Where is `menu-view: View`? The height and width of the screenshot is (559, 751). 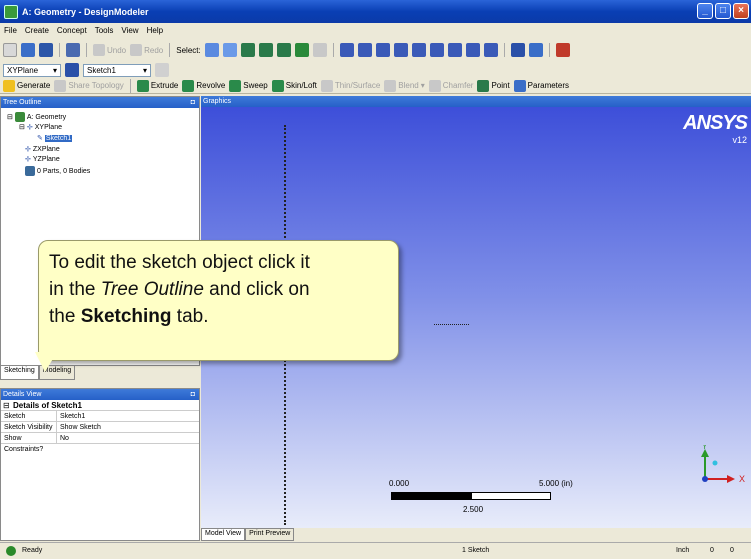 menu-view: View is located at coordinates (129, 30).